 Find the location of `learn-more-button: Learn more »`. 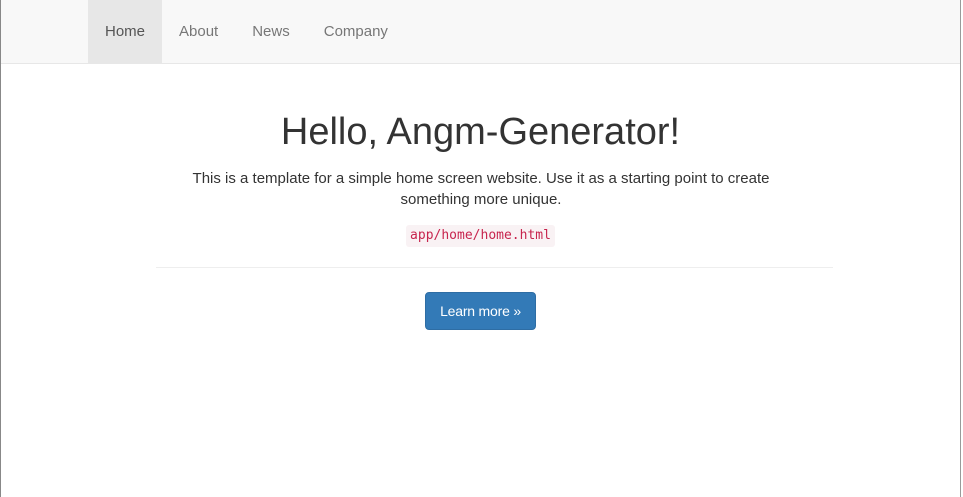

learn-more-button: Learn more » is located at coordinates (480, 311).